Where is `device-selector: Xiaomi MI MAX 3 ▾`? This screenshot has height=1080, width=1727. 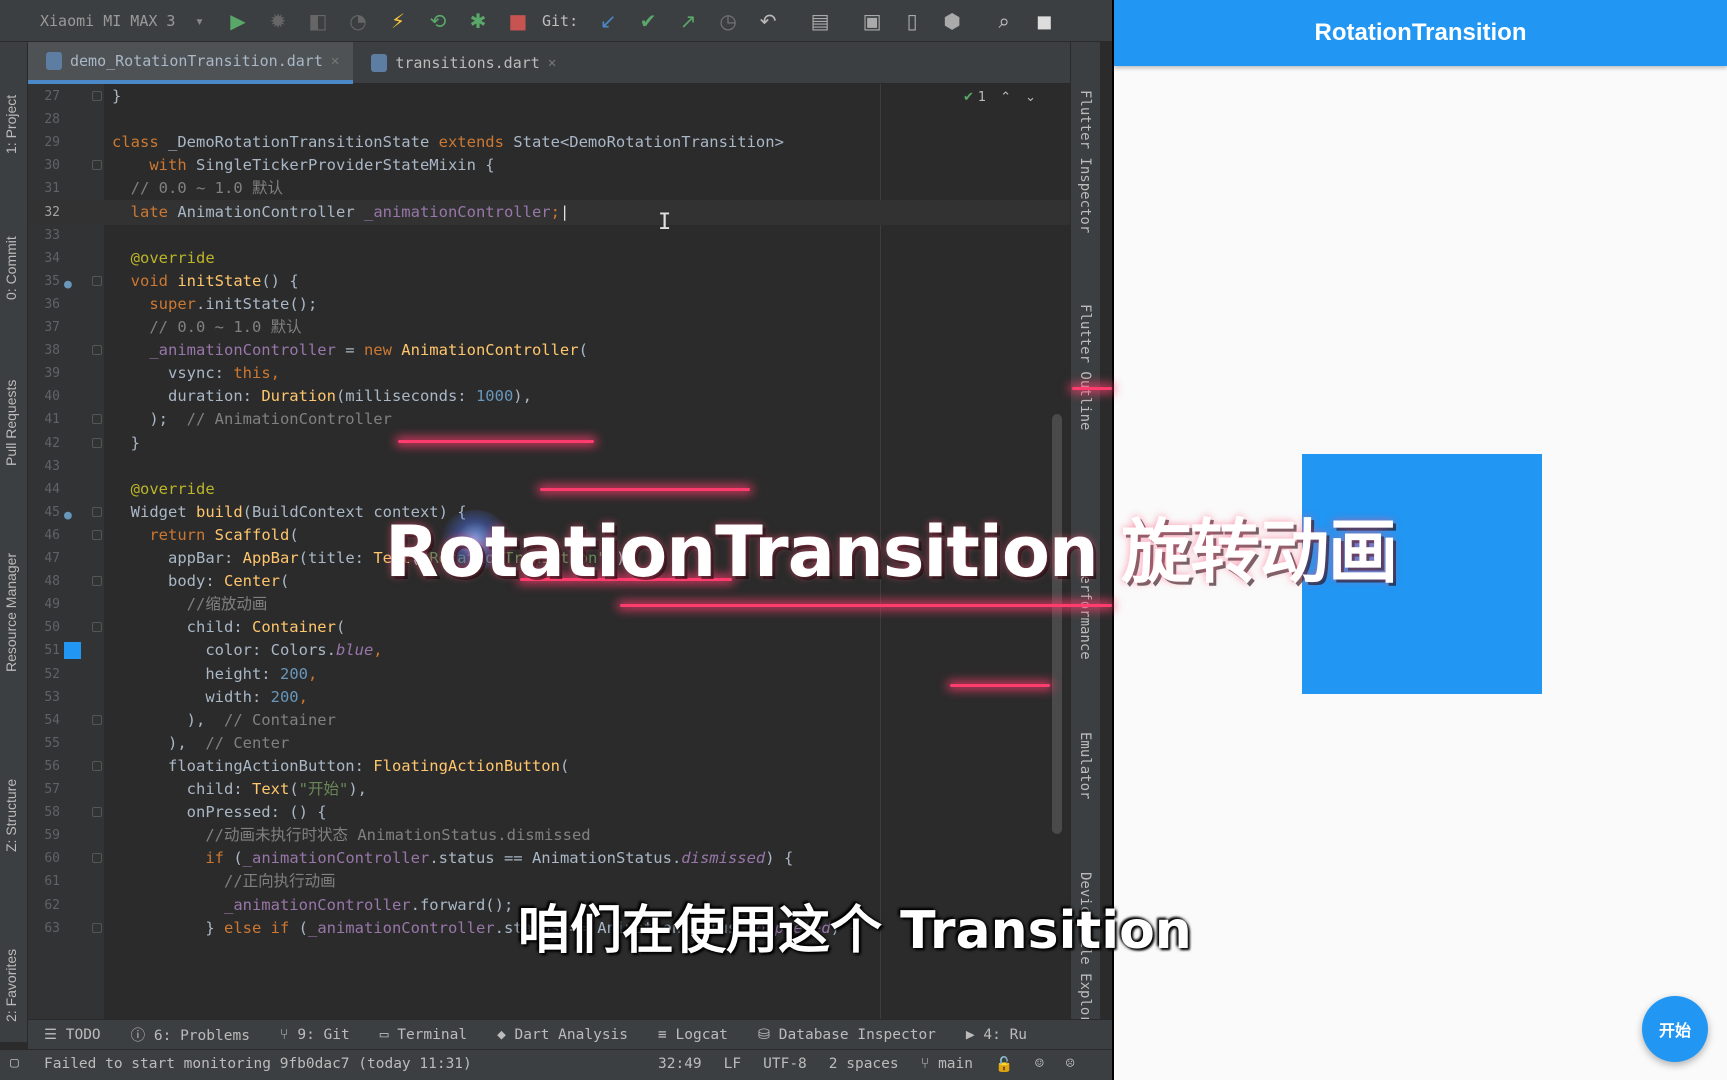 device-selector: Xiaomi MI MAX 3 ▾ is located at coordinates (122, 21).